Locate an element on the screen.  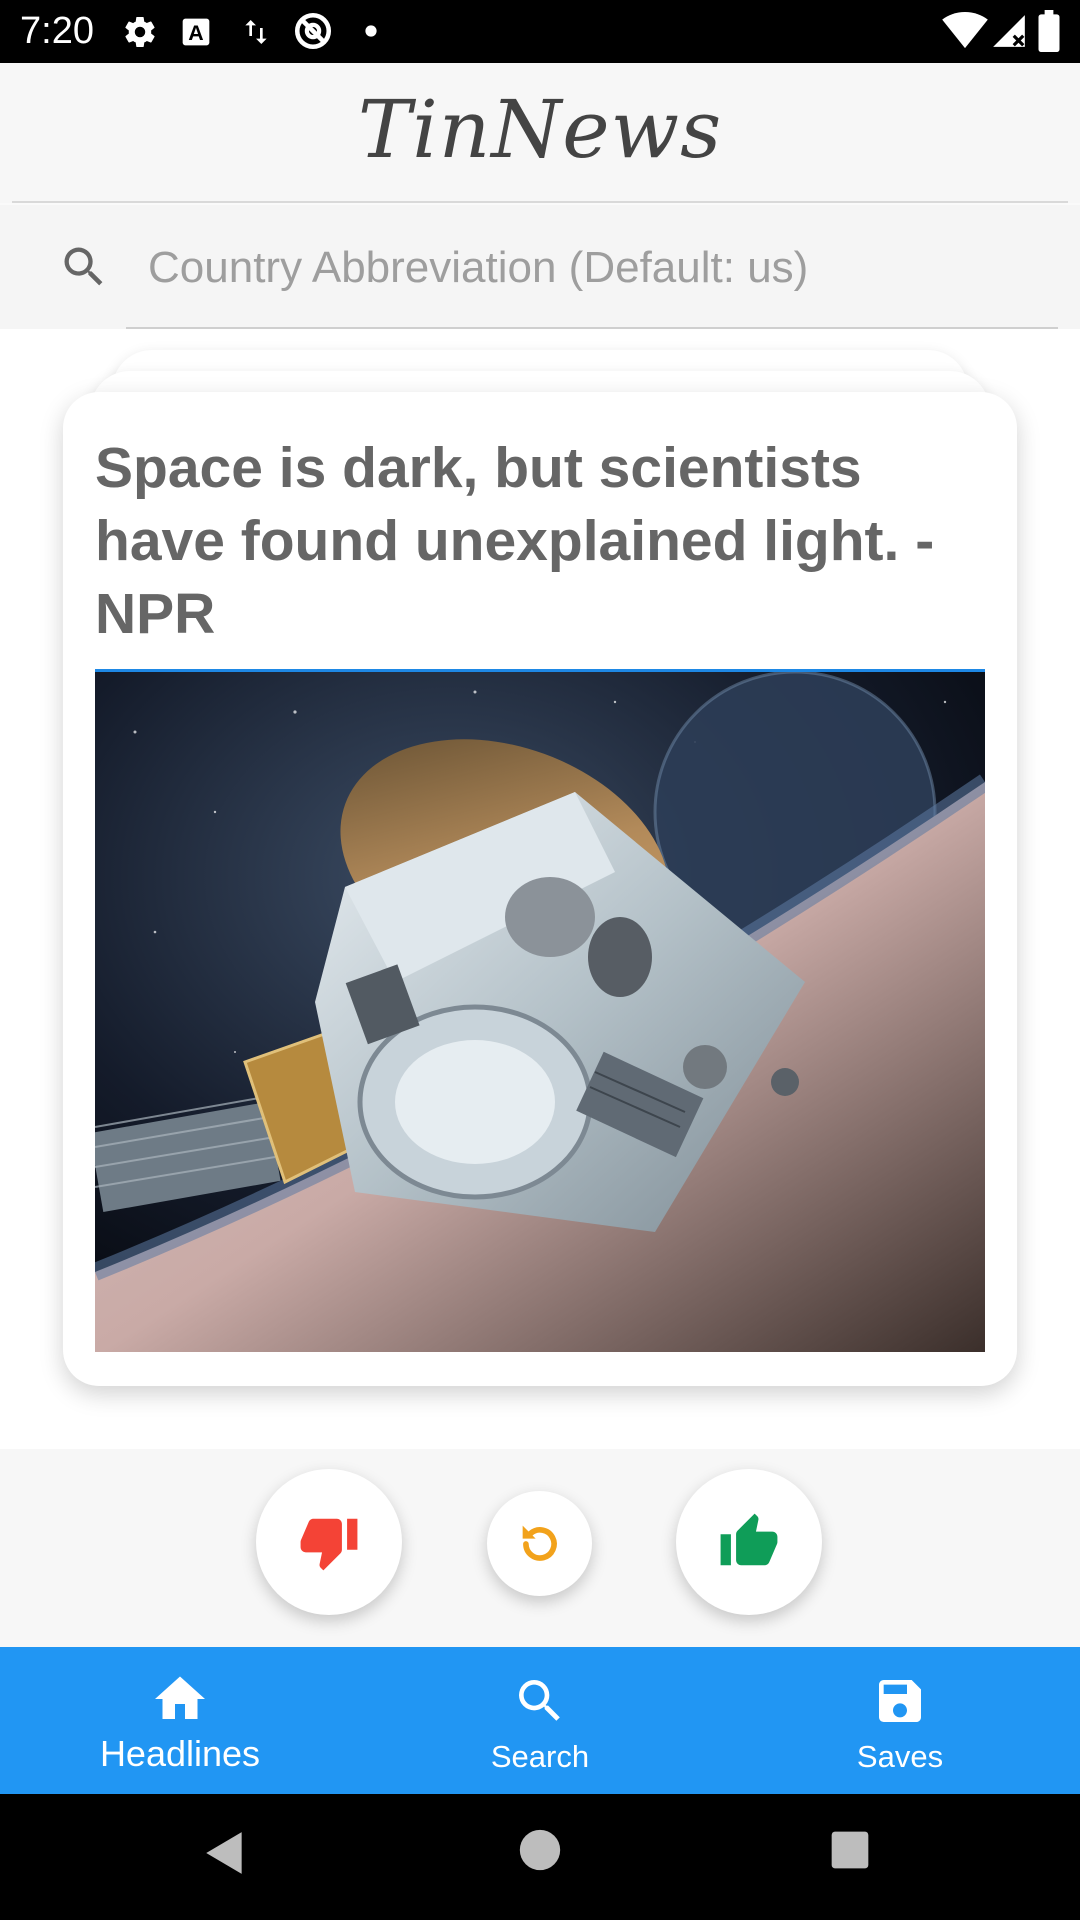
status-time: 7:20 is located at coordinates (57, 31).